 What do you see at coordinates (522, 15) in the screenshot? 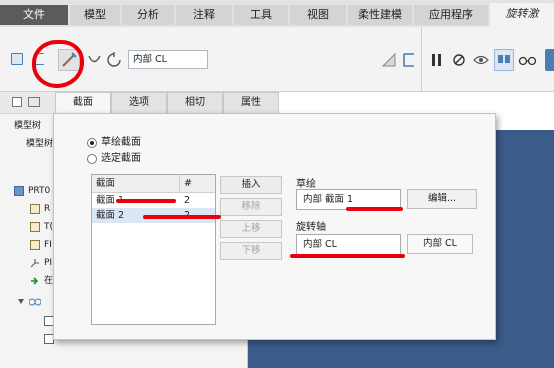
I see `tab-revolve: 旋转激` at bounding box center [522, 15].